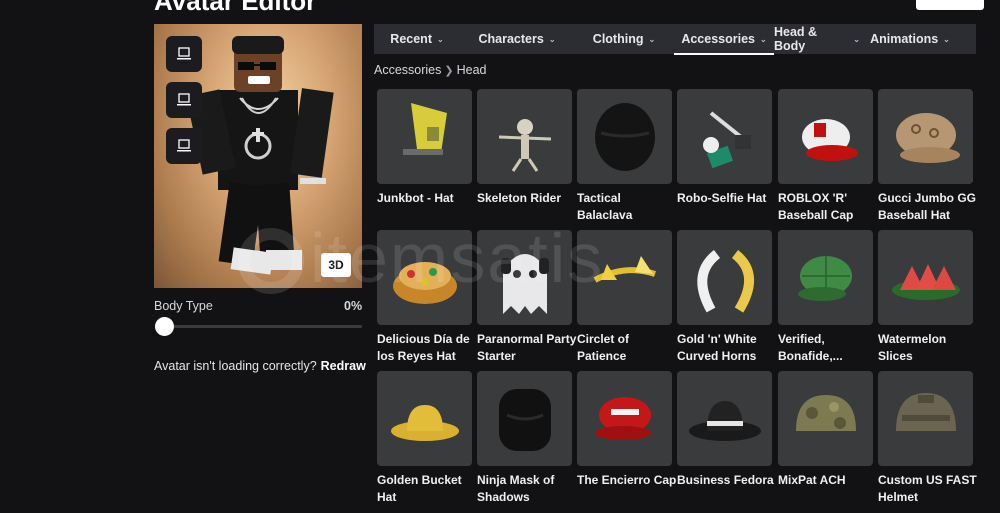  I want to click on item-card: Tactical Balaclava, so click(624, 156).